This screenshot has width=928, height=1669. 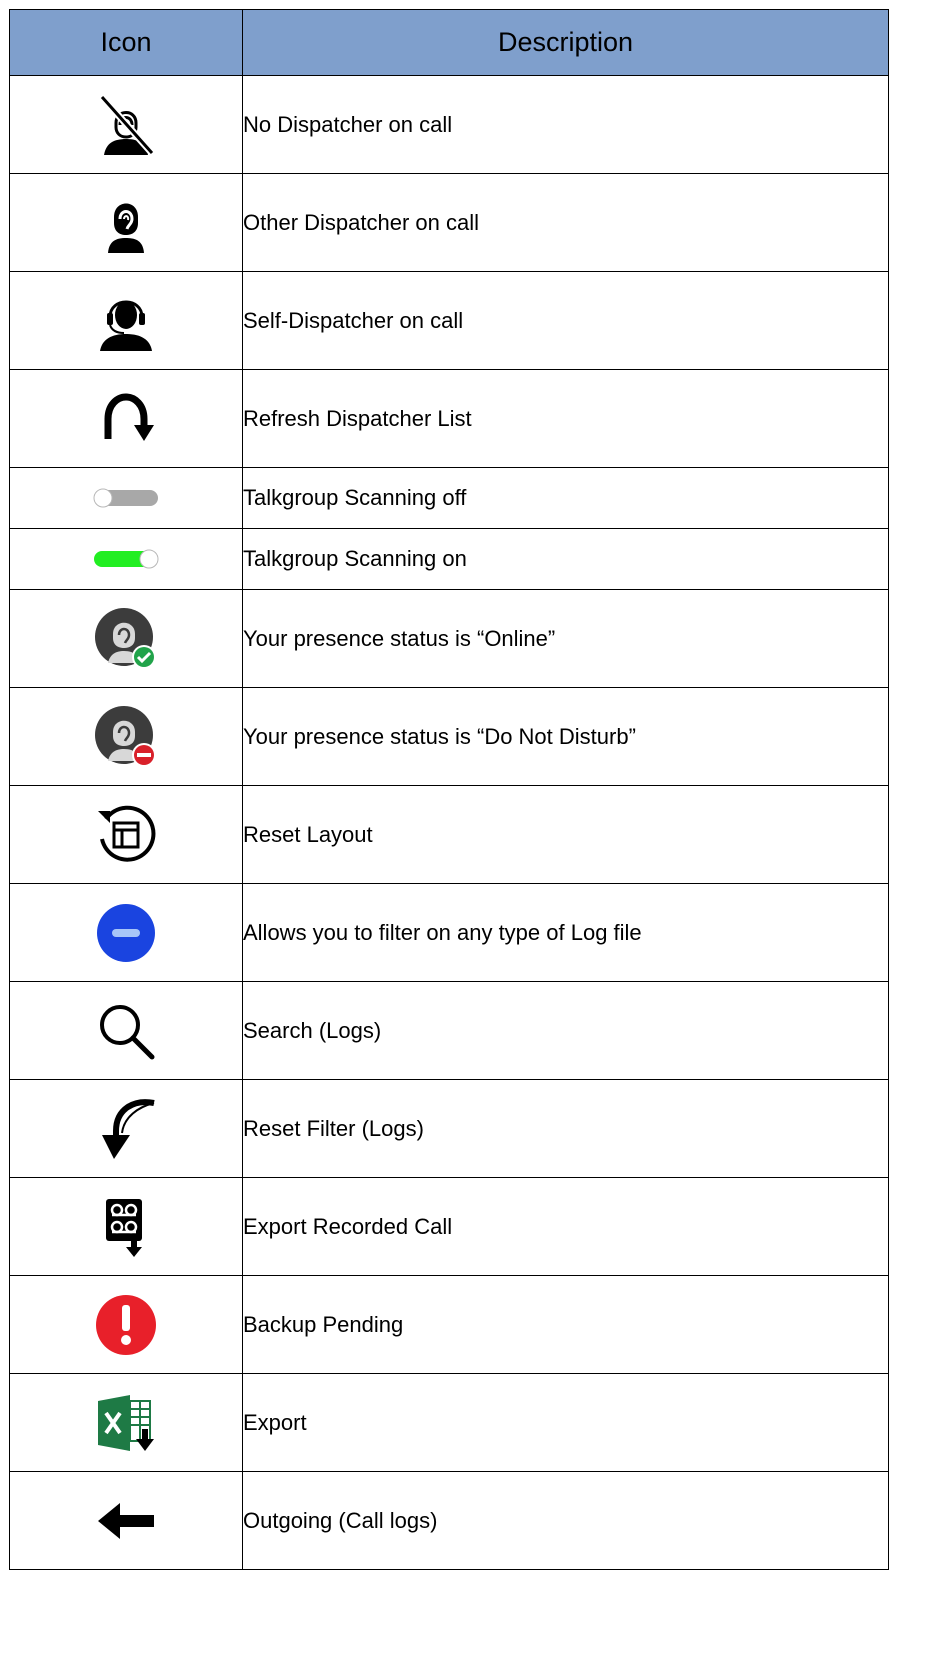 What do you see at coordinates (126, 125) in the screenshot?
I see `no-dispatcher-icon` at bounding box center [126, 125].